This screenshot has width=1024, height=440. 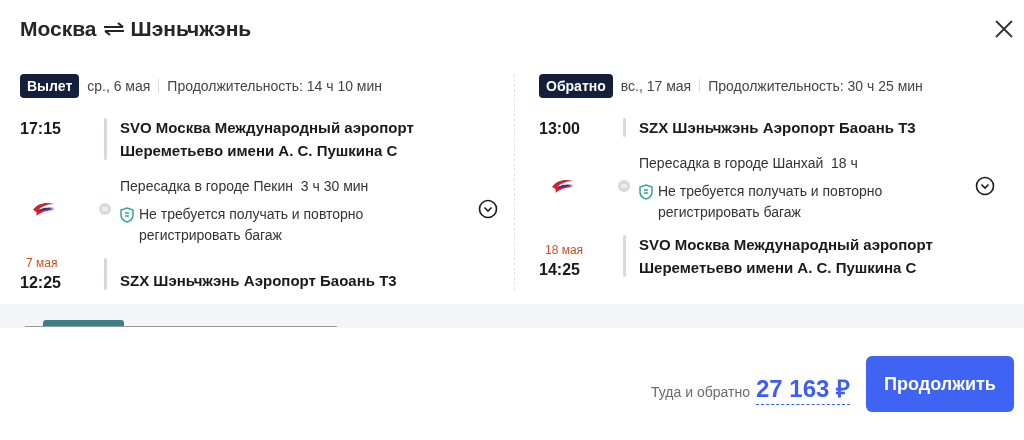 I want to click on transfer-info: Пересадка в городе Пекин 3 ч 30 мин, so click(x=245, y=186).